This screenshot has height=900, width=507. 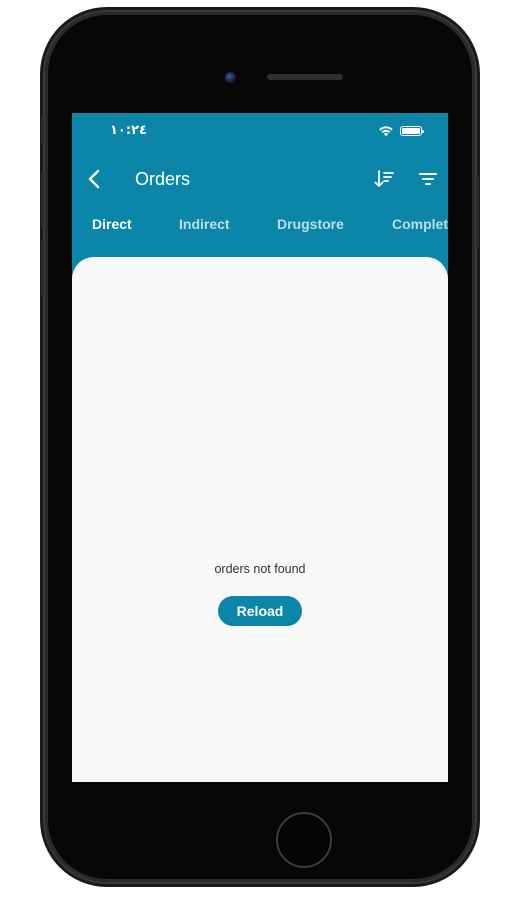 I want to click on front-camera, so click(x=230, y=77).